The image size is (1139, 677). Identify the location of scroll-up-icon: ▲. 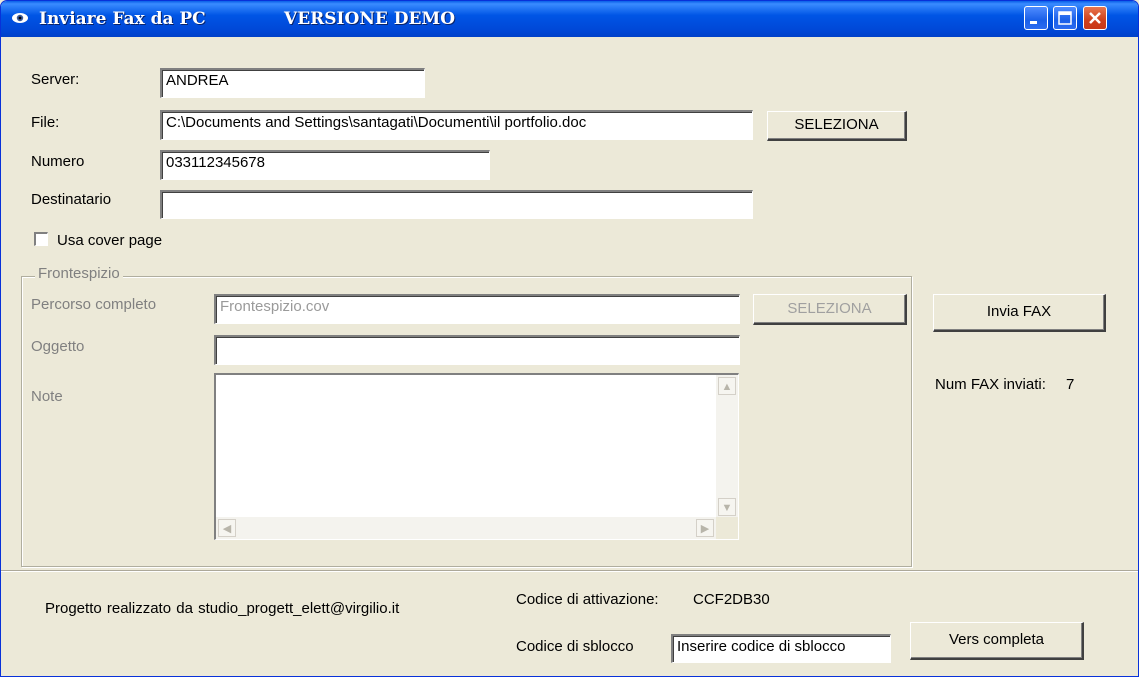
(727, 386).